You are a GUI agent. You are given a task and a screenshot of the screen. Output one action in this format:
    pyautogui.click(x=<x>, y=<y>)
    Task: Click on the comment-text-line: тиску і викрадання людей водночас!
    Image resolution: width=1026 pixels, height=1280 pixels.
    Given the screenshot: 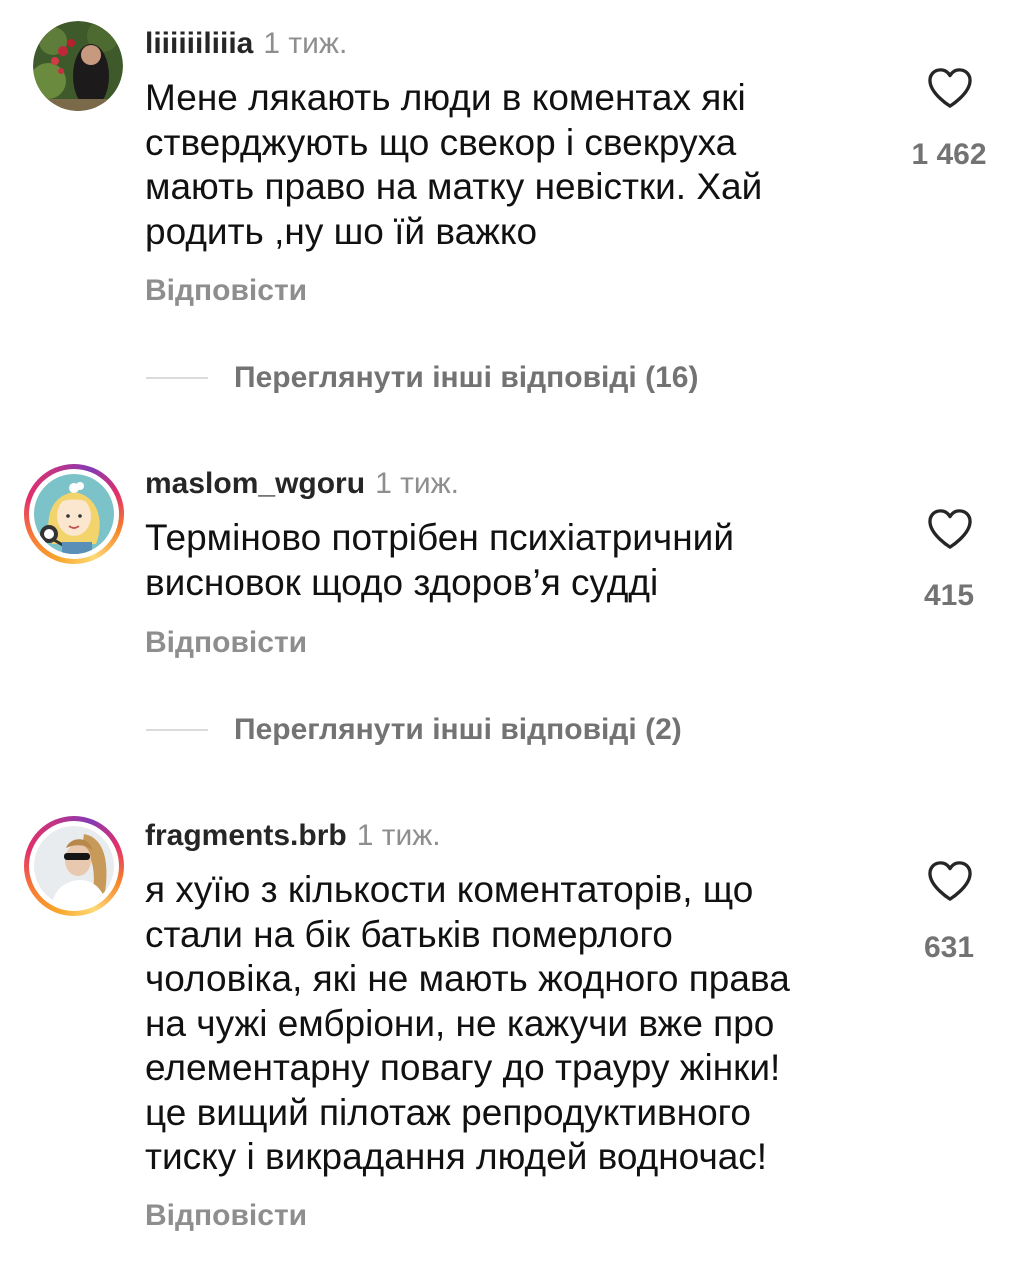 What is the action you would take?
    pyautogui.click(x=456, y=1156)
    